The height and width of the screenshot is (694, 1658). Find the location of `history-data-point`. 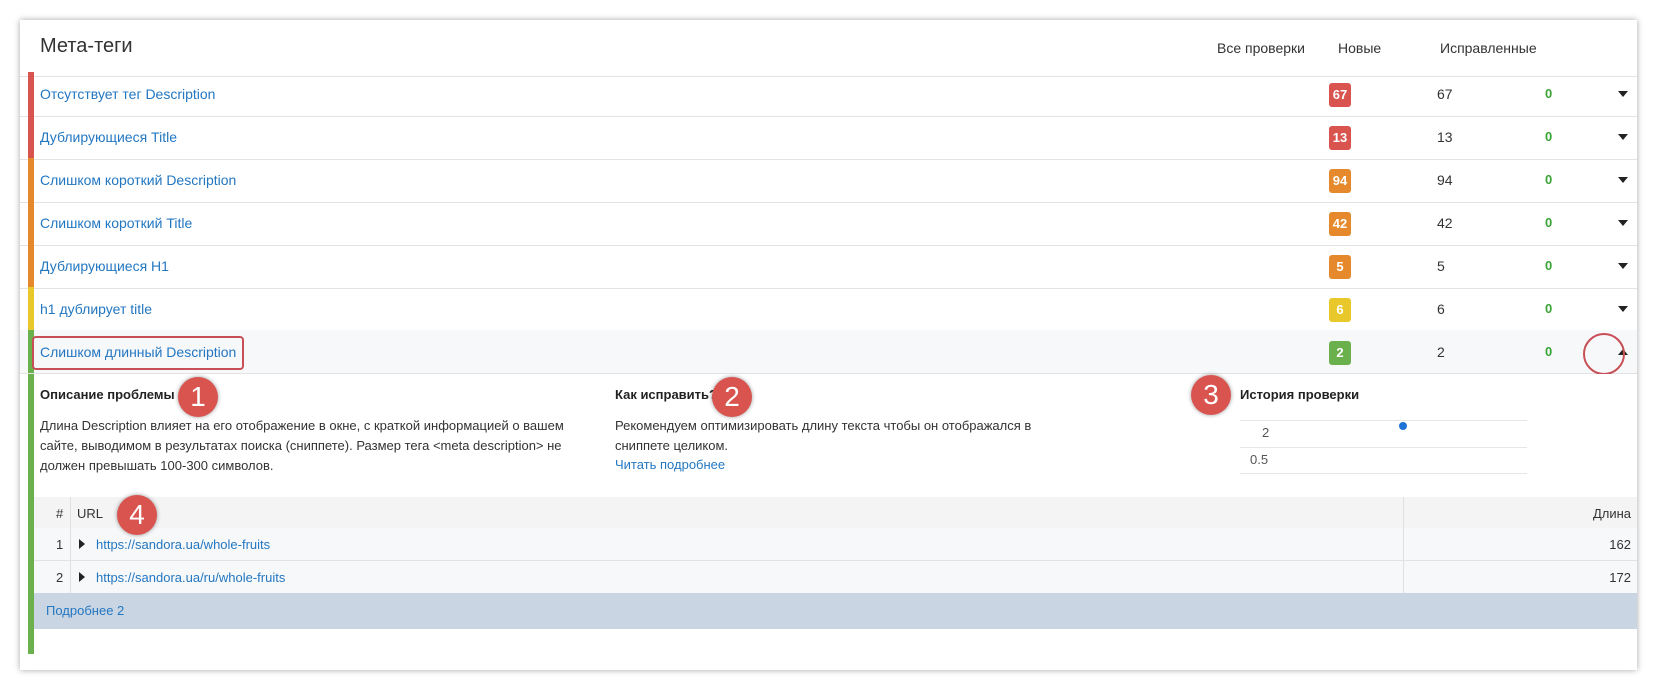

history-data-point is located at coordinates (1403, 426).